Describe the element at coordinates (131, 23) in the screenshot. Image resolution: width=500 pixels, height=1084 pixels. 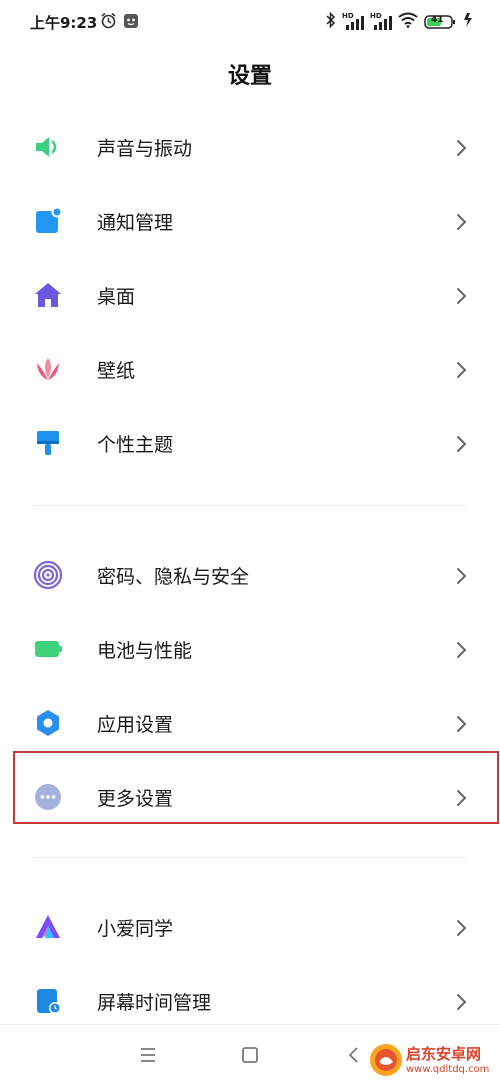
I see `app-notification-icon` at that location.